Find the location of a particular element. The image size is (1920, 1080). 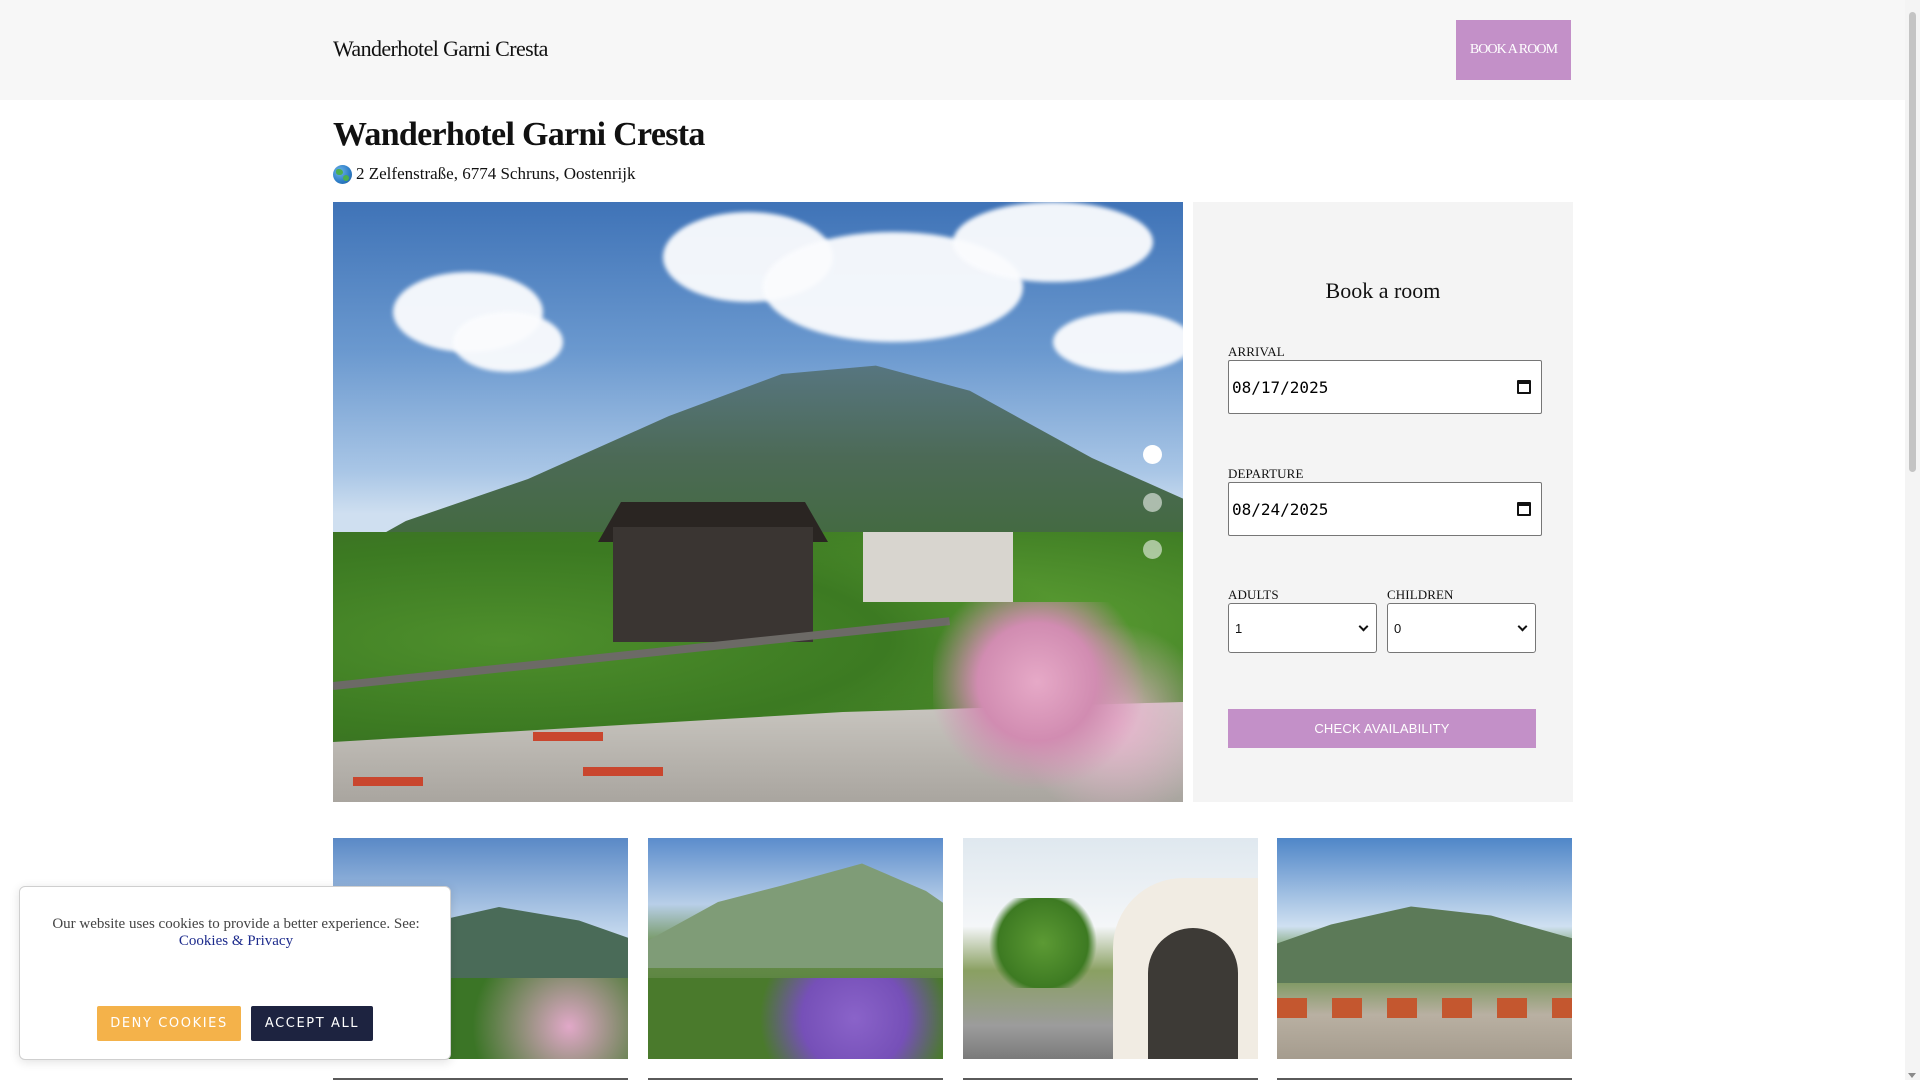

check-availability-button: CHECK AVAILABILITY is located at coordinates (1382, 728).